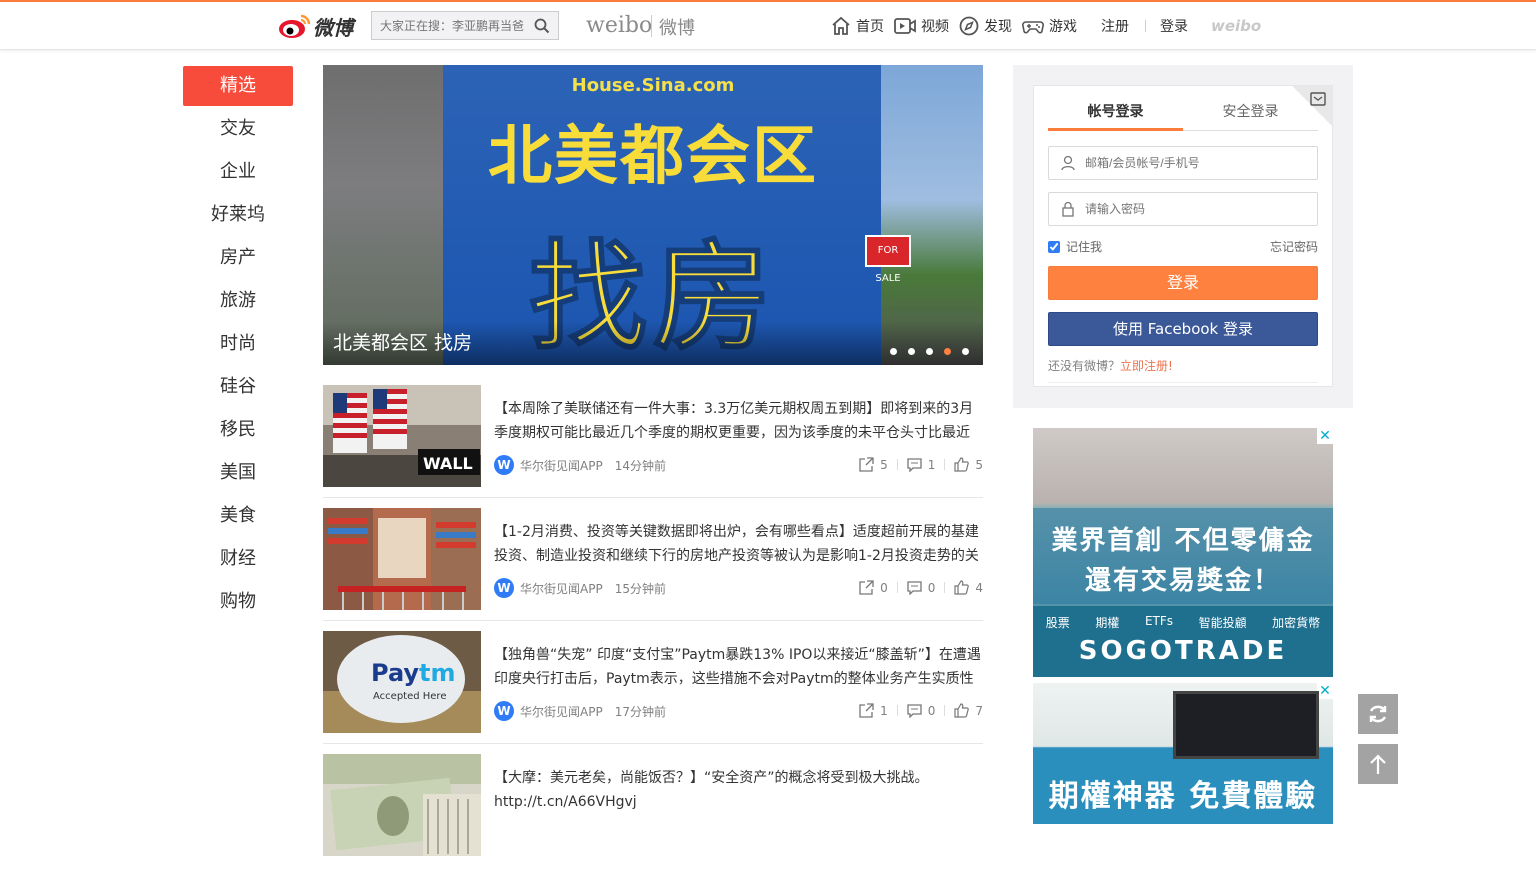 This screenshot has height=877, width=1536. I want to click on wall-street-flags-image: WALL, so click(402, 436).